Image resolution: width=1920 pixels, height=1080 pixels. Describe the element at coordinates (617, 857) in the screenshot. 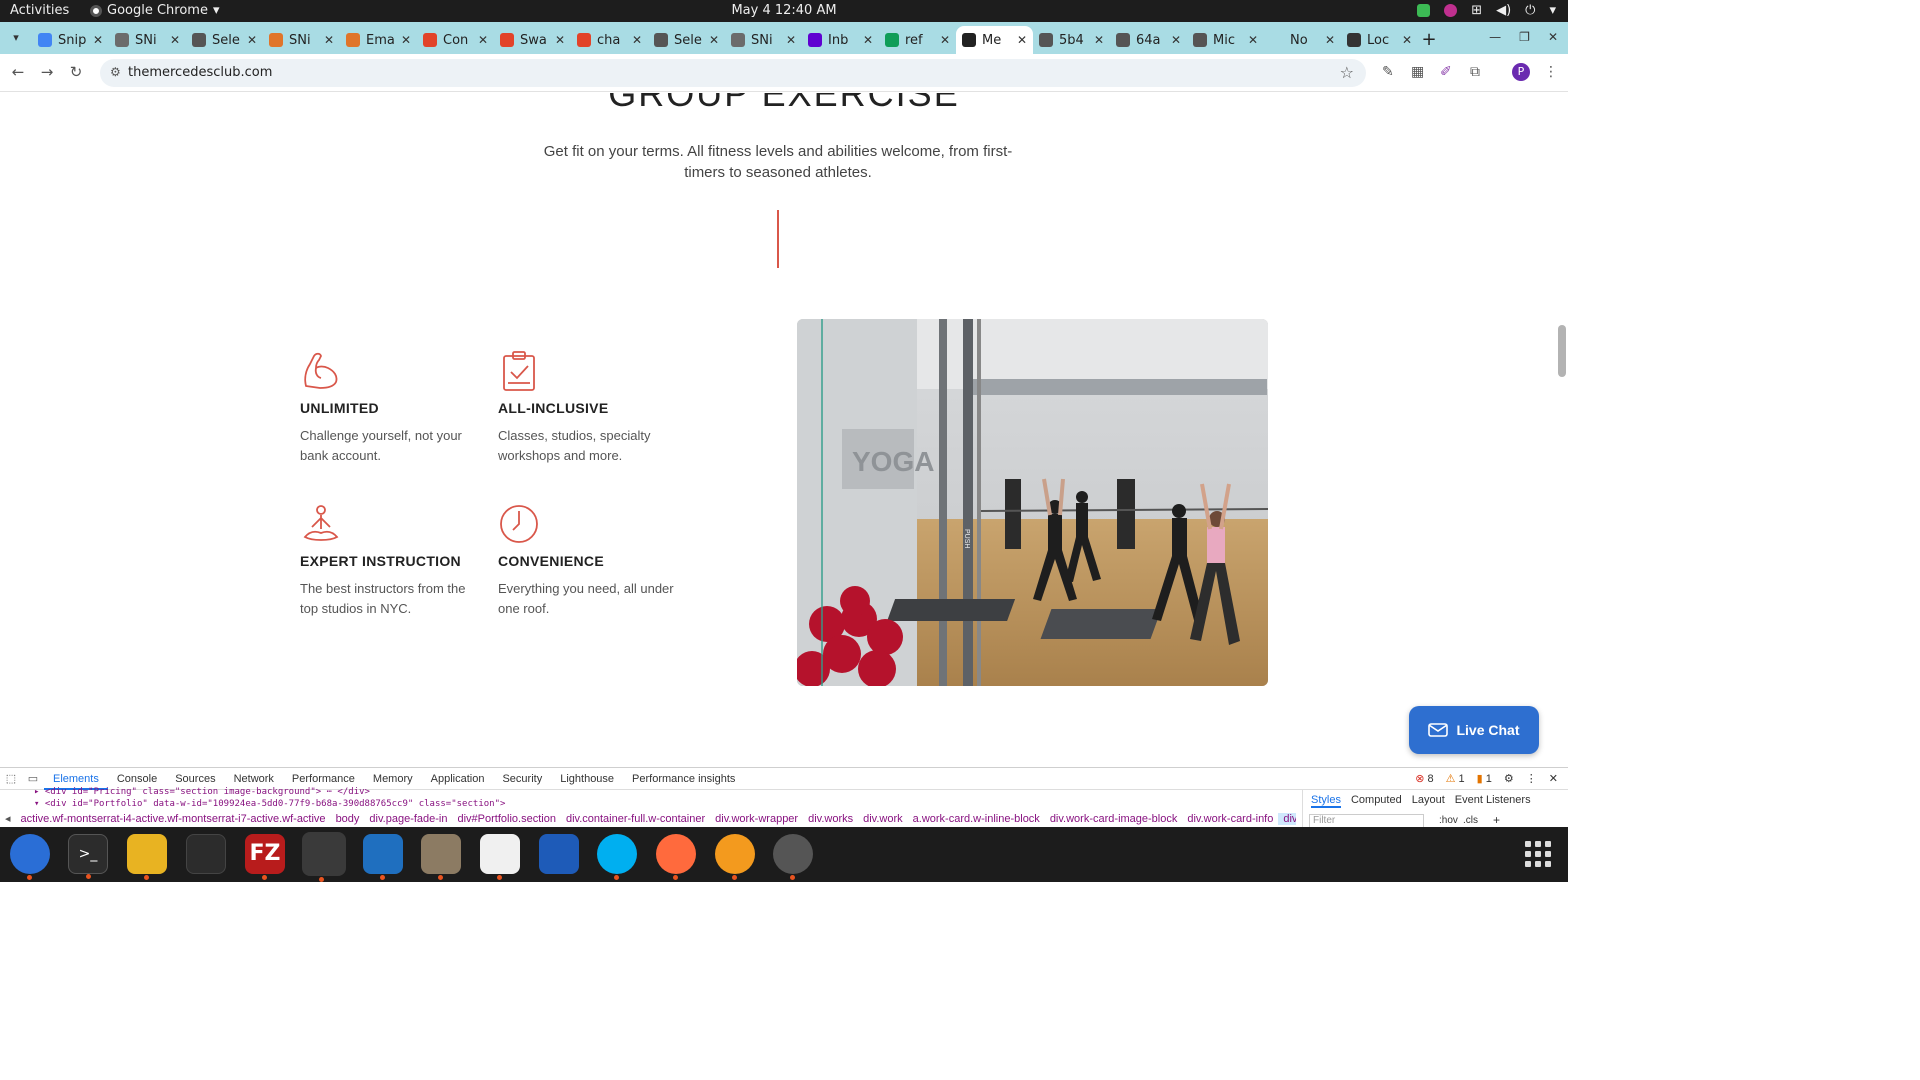

I see `skype-app-icon` at that location.